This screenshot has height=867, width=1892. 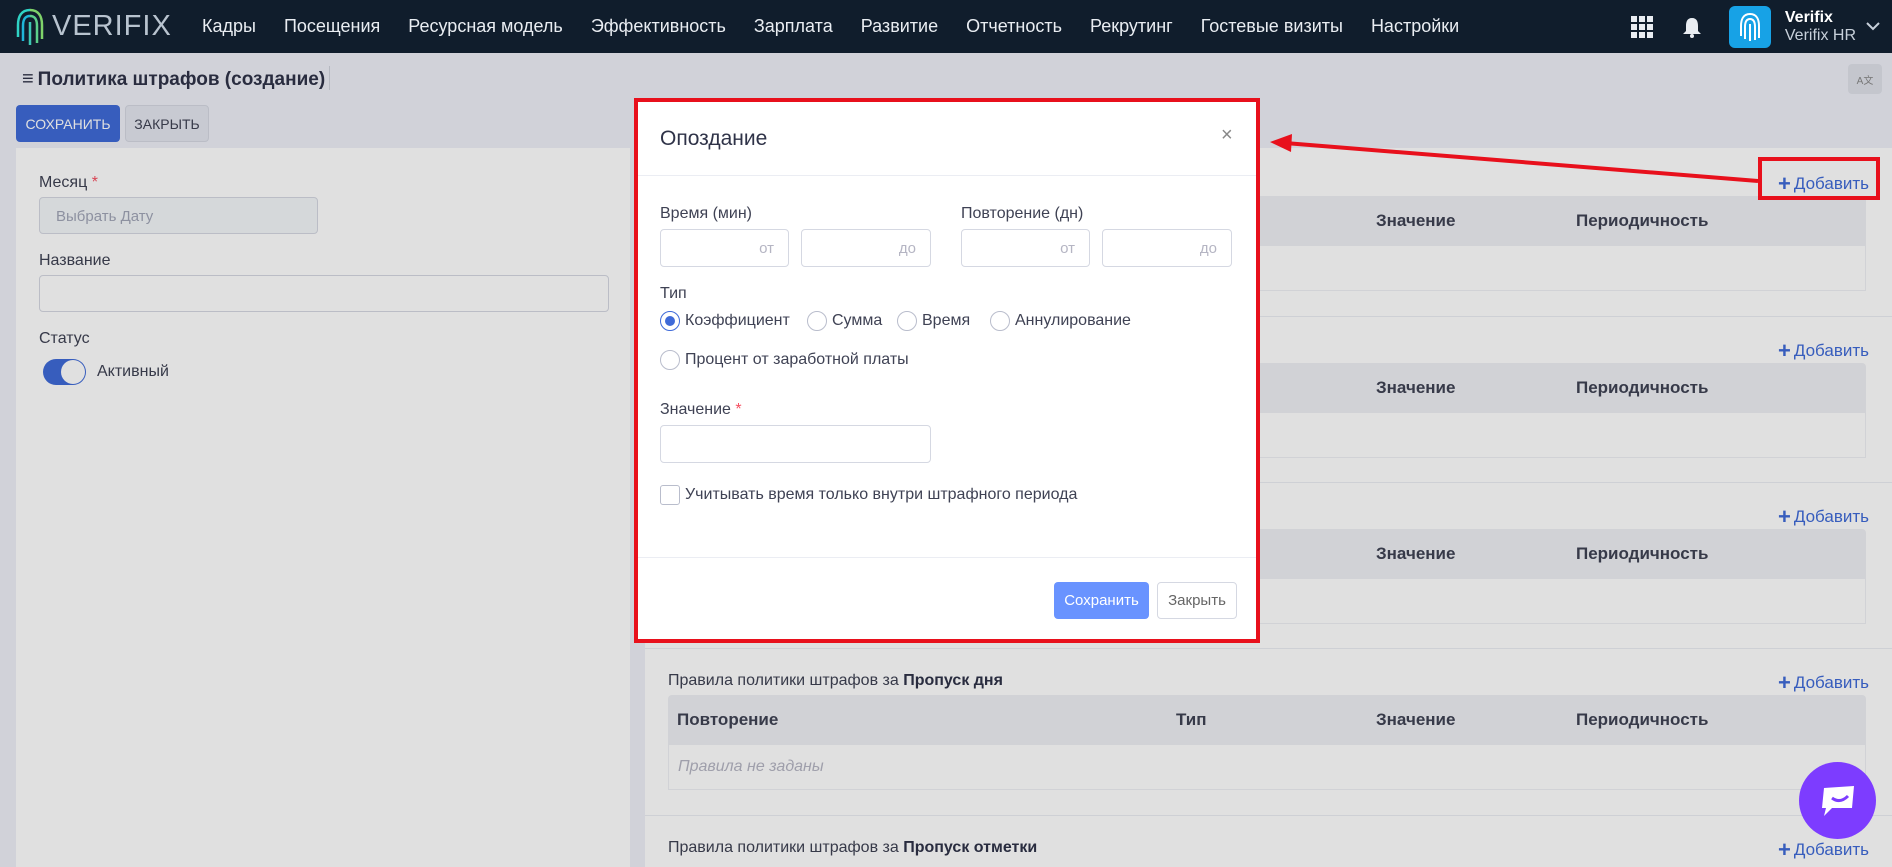 I want to click on radio-label: Сумма, so click(x=857, y=320).